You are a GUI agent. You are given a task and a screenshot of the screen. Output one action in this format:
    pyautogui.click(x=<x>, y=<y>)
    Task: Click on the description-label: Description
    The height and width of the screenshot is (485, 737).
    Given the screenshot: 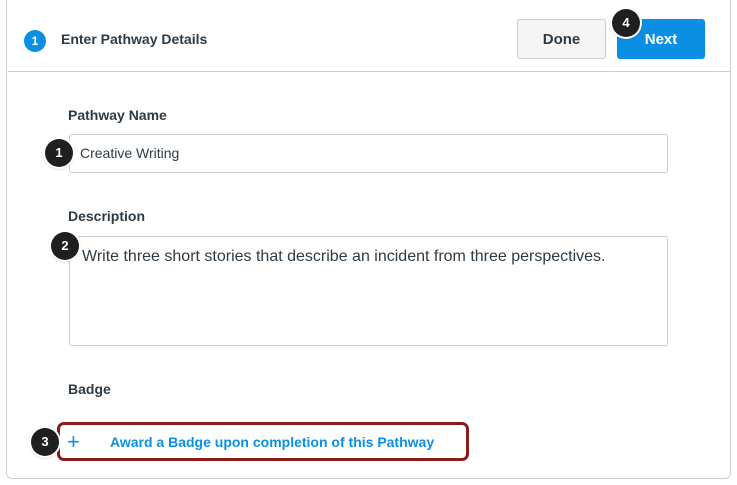 What is the action you would take?
    pyautogui.click(x=107, y=216)
    